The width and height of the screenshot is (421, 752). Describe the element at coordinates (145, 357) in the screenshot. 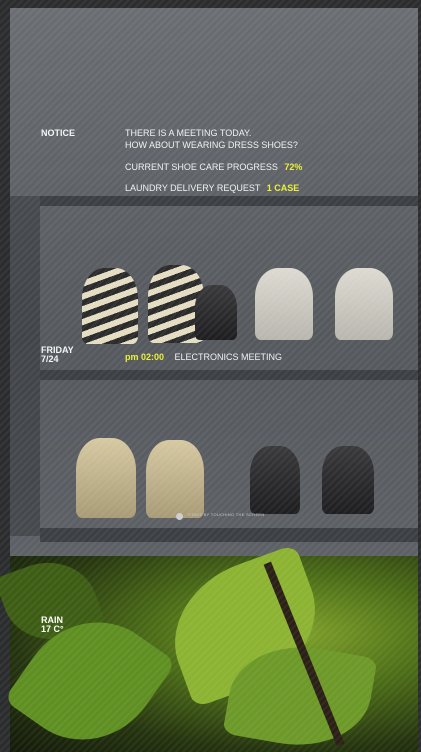

I see `schedule-time: pm 02:00` at that location.